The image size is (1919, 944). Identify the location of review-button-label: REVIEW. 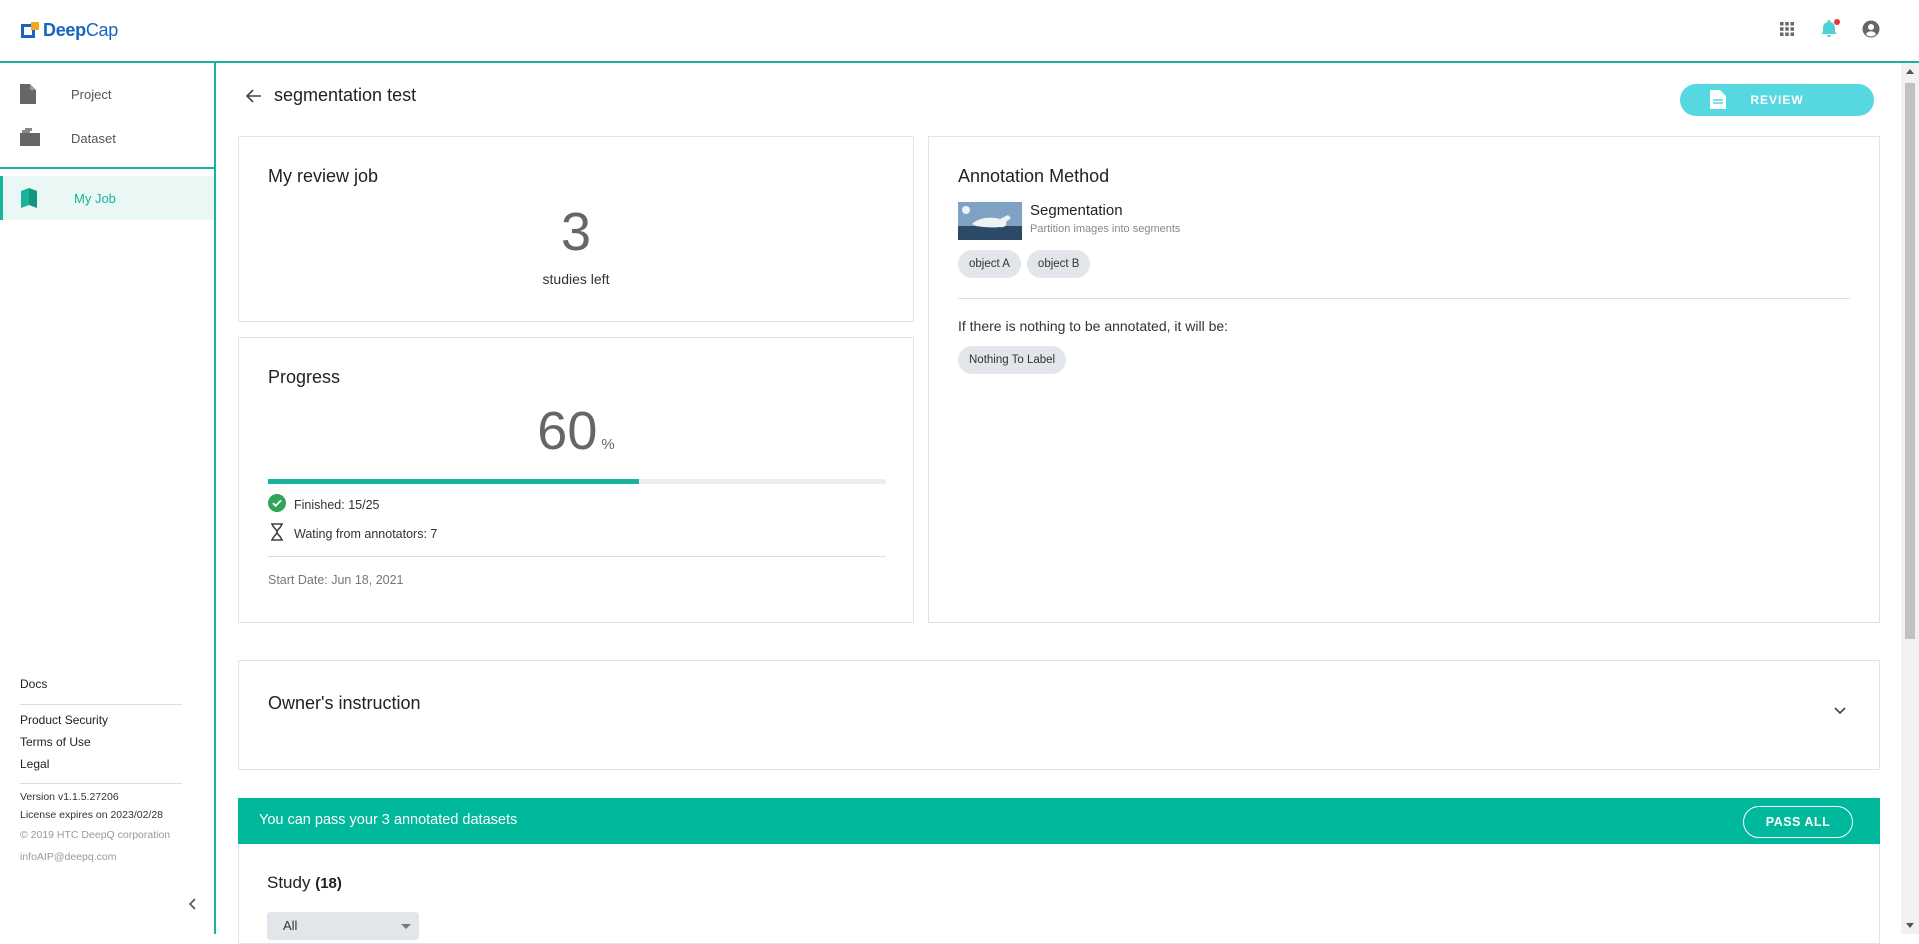
(1777, 100).